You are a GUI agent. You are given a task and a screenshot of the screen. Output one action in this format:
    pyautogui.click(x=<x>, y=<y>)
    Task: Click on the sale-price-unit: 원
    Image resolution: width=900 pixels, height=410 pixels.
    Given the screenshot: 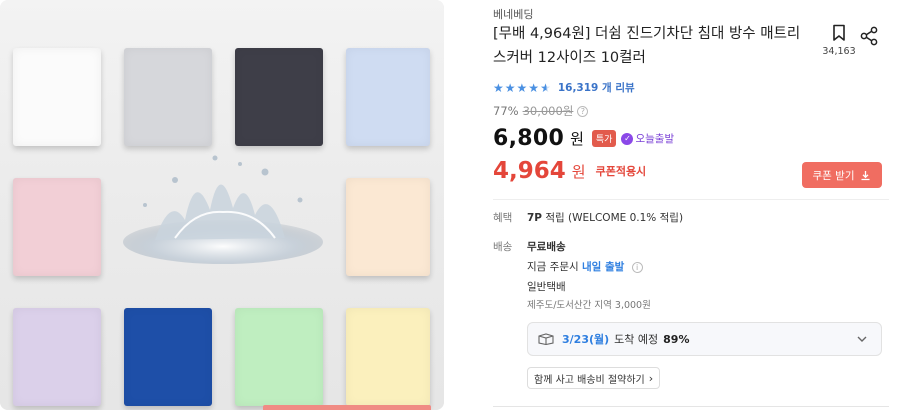 What is the action you would take?
    pyautogui.click(x=577, y=139)
    